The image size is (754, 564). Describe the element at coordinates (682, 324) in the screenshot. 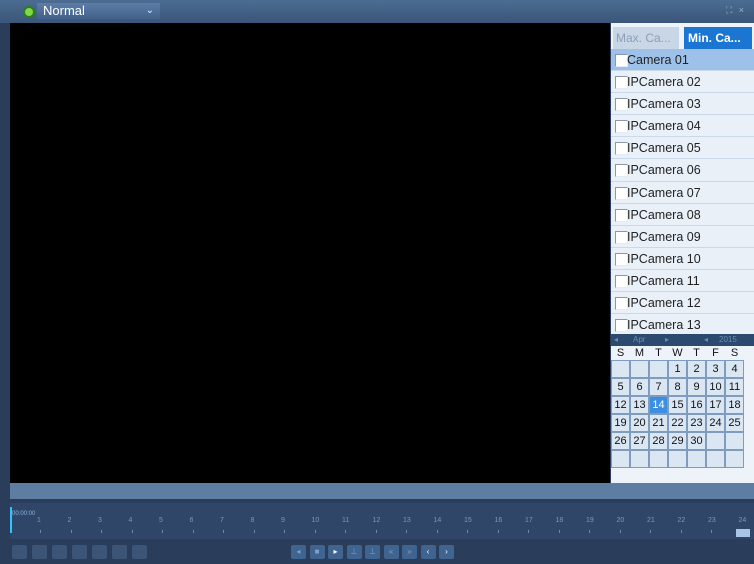

I see `camera-list-item: IPCamera 13` at that location.